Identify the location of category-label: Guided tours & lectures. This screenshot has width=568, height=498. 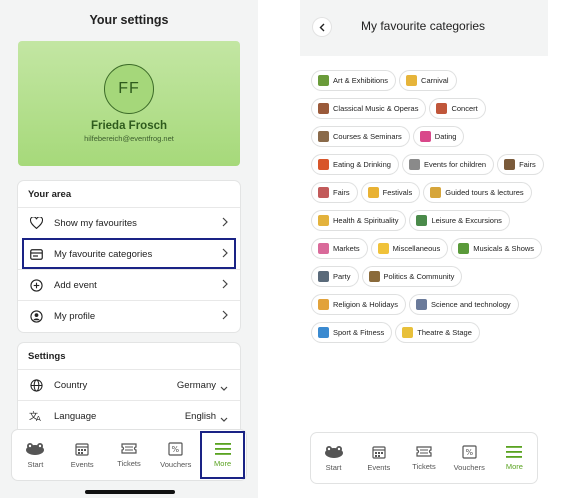
(484, 192).